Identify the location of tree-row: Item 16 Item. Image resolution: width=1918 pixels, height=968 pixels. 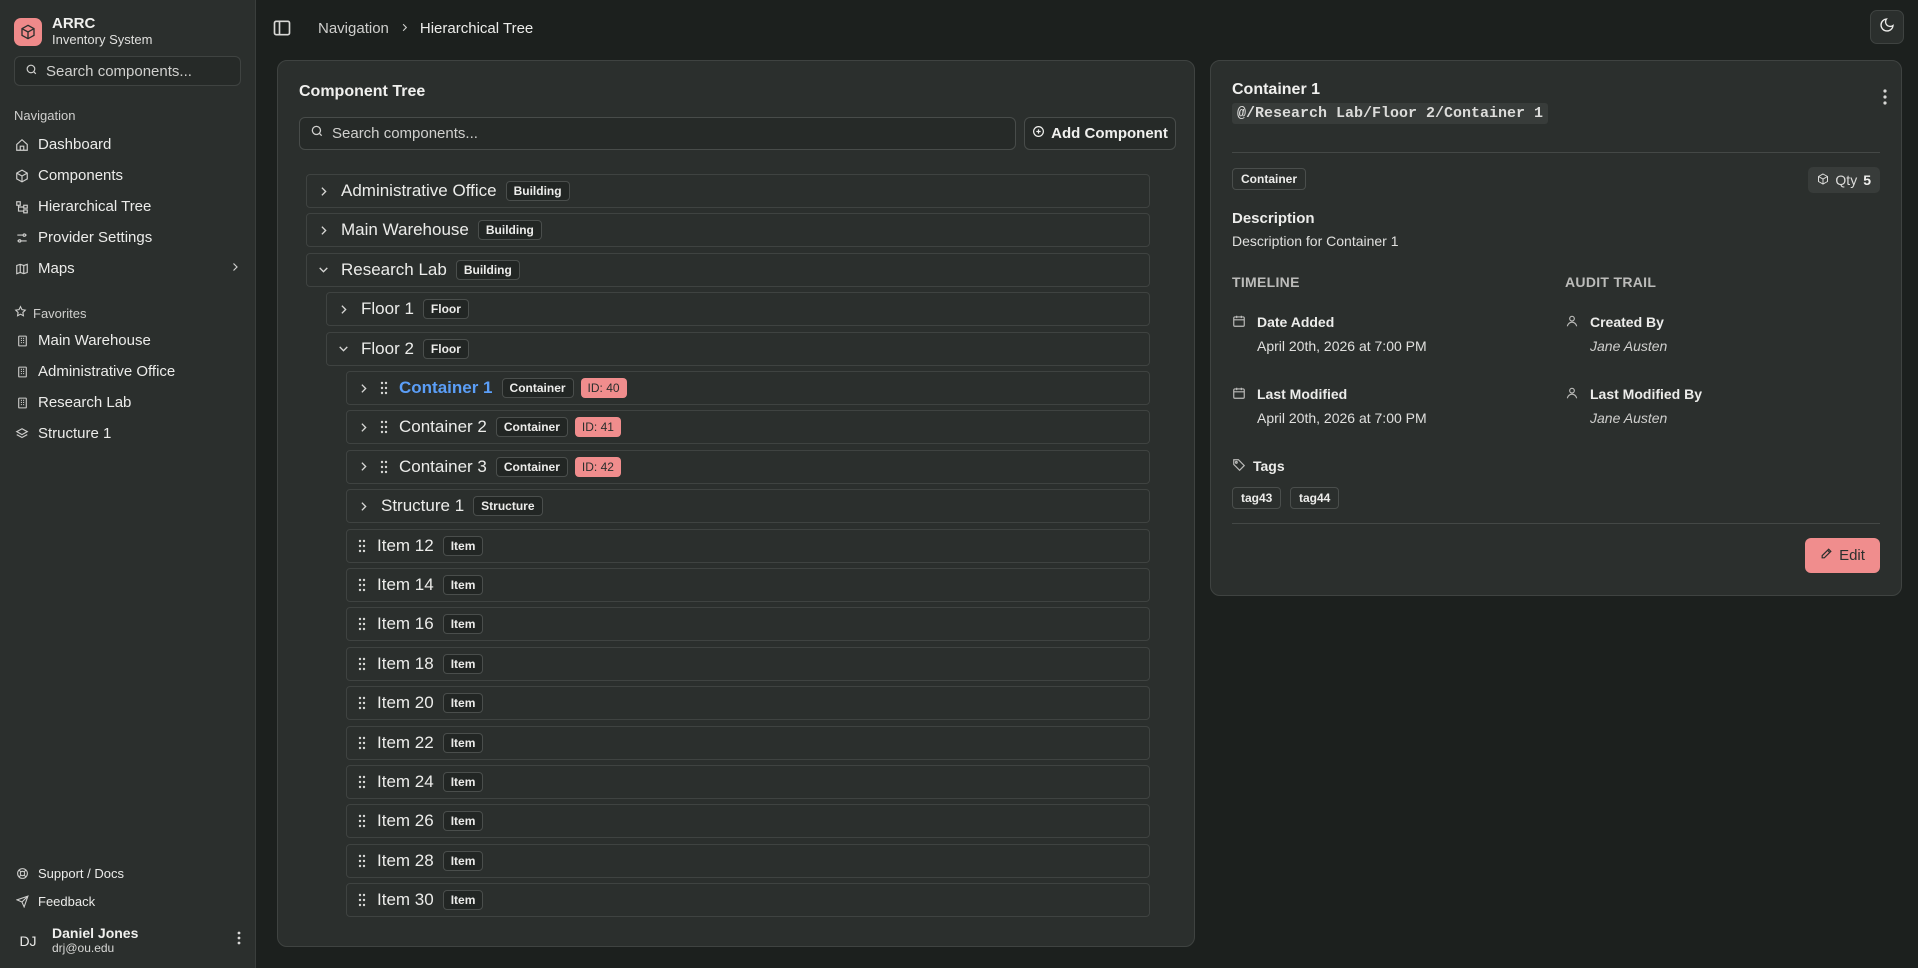
(748, 624).